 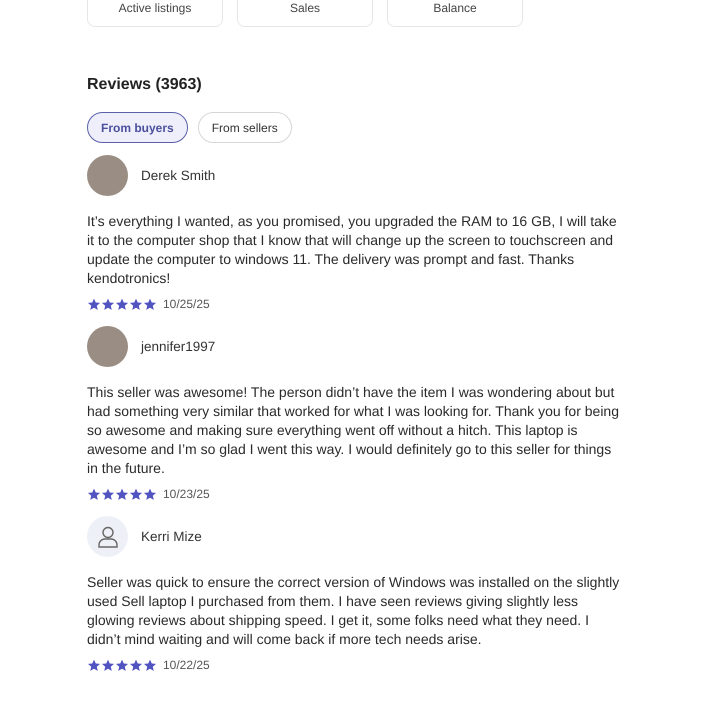 I want to click on review-date: 10/25/25, so click(x=186, y=304).